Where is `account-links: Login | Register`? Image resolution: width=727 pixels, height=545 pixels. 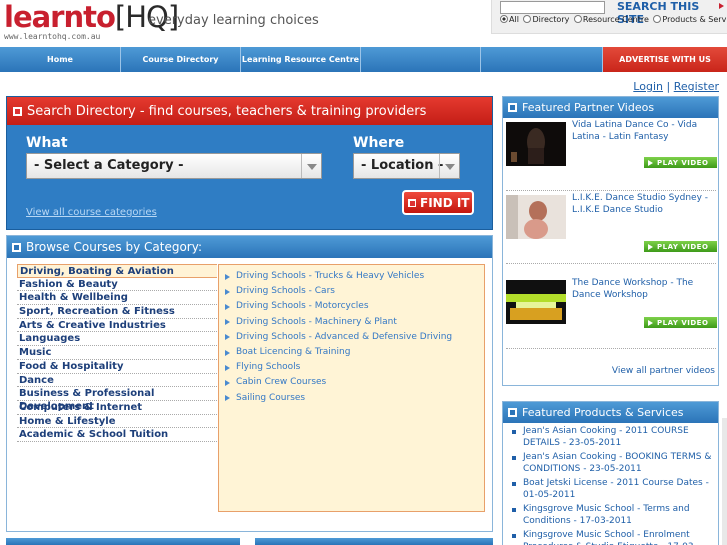 account-links: Login | Register is located at coordinates (676, 86).